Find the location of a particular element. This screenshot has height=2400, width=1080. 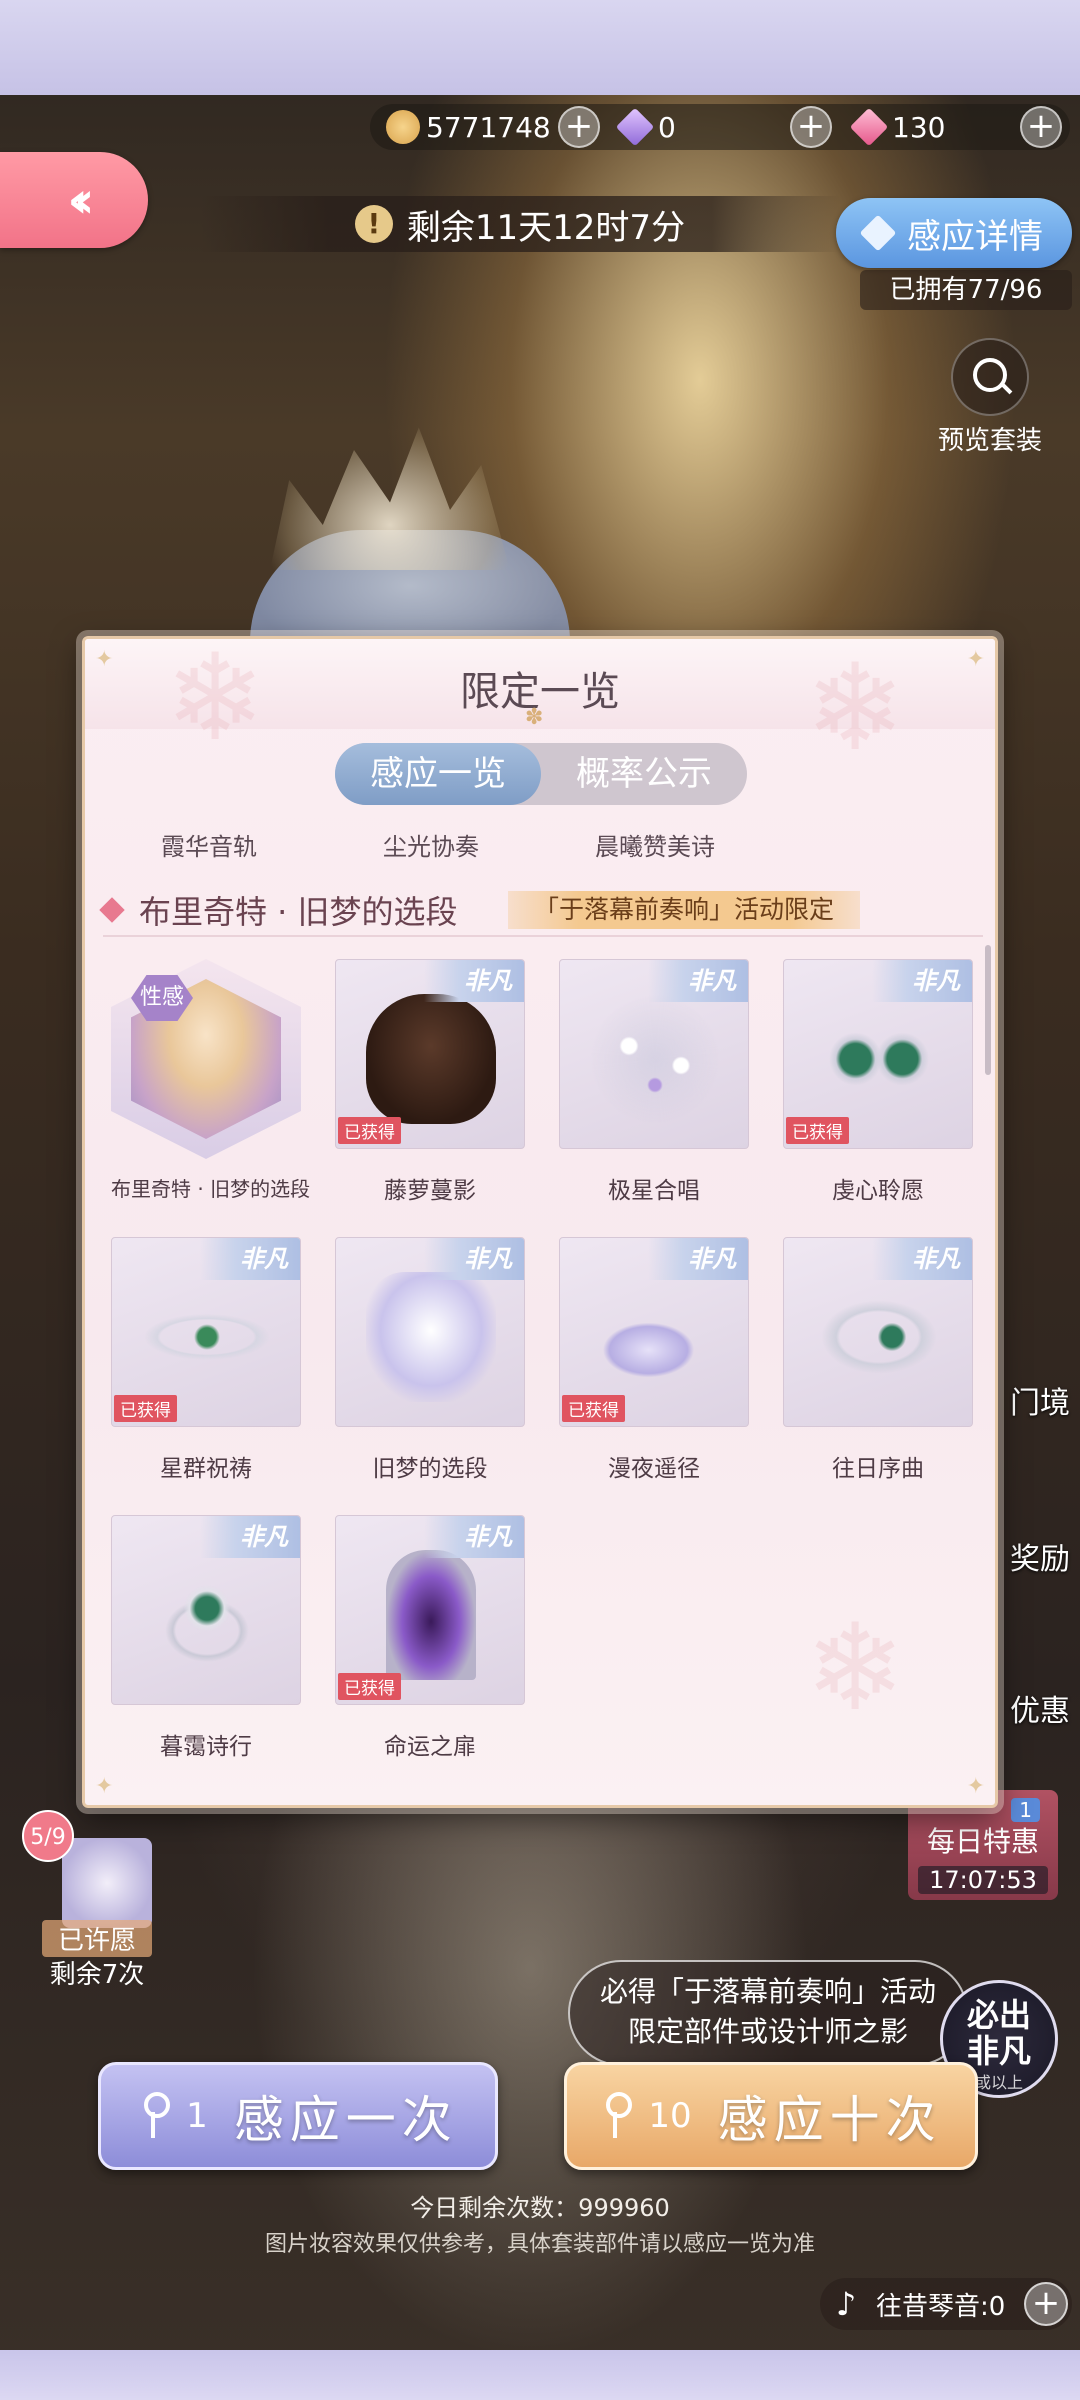

necklace-art is located at coordinates (207, 1337).